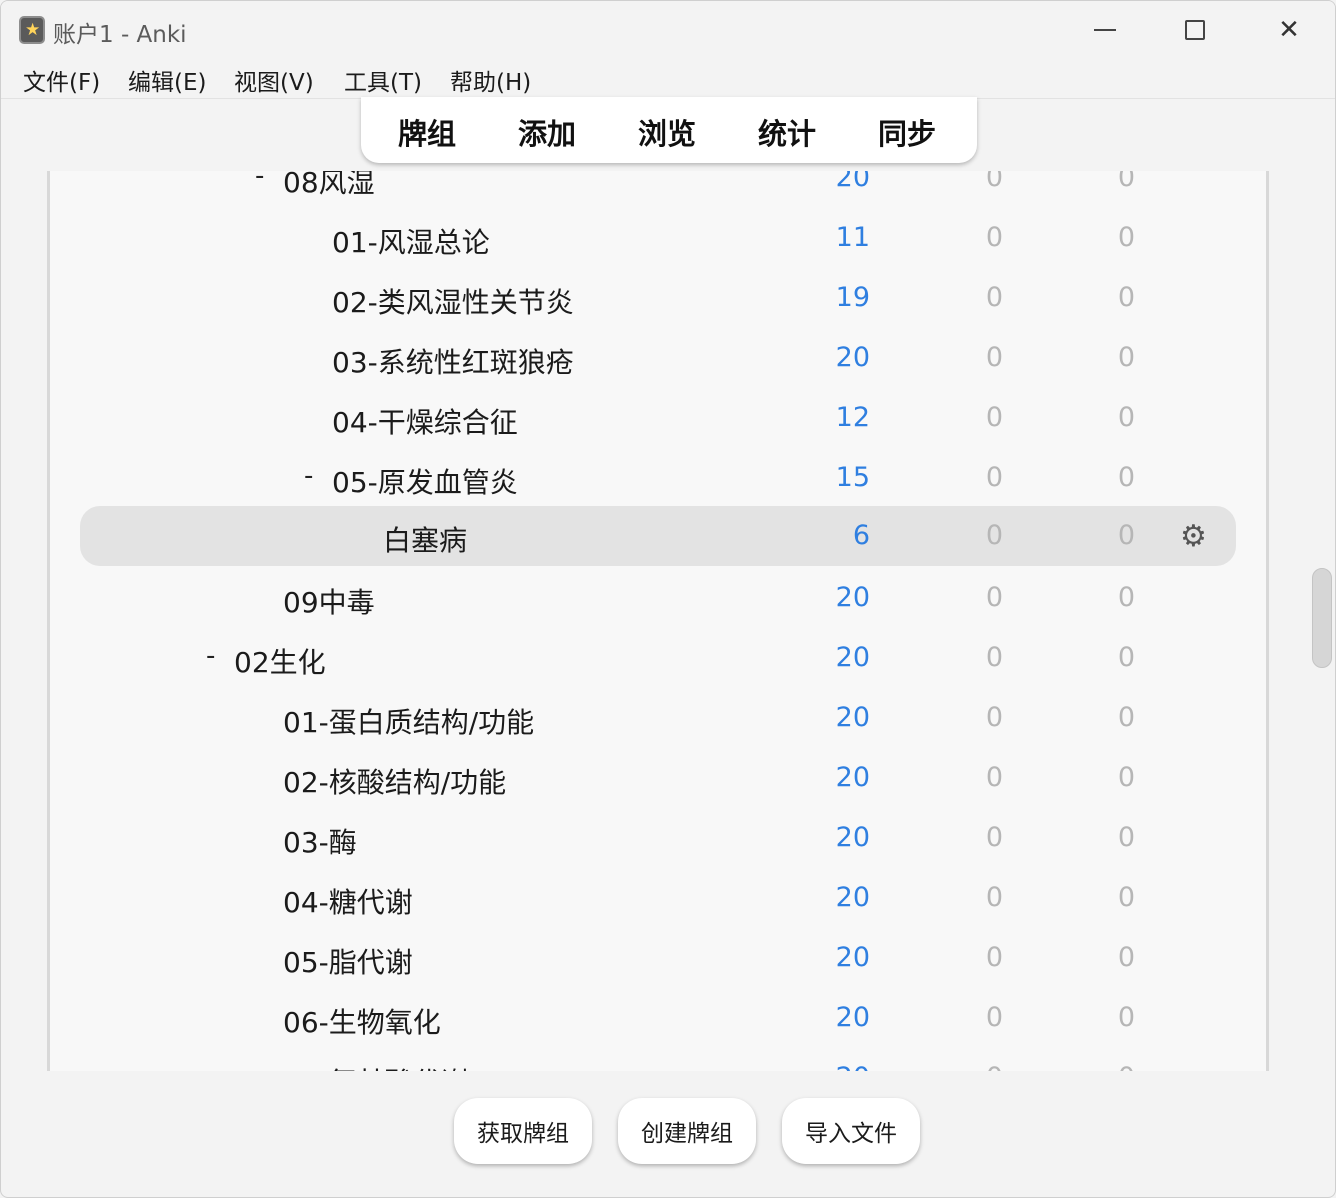 The image size is (1336, 1198). Describe the element at coordinates (658, 189) in the screenshot. I see `deck-row: - 08风湿 20 0 0` at that location.